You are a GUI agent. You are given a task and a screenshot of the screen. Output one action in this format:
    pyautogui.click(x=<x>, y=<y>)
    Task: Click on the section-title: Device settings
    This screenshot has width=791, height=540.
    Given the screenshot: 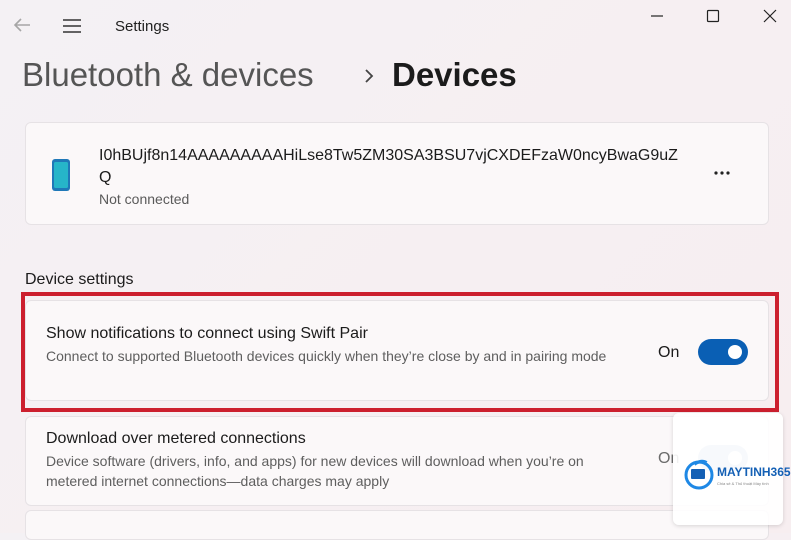 What is the action you would take?
    pyautogui.click(x=79, y=279)
    